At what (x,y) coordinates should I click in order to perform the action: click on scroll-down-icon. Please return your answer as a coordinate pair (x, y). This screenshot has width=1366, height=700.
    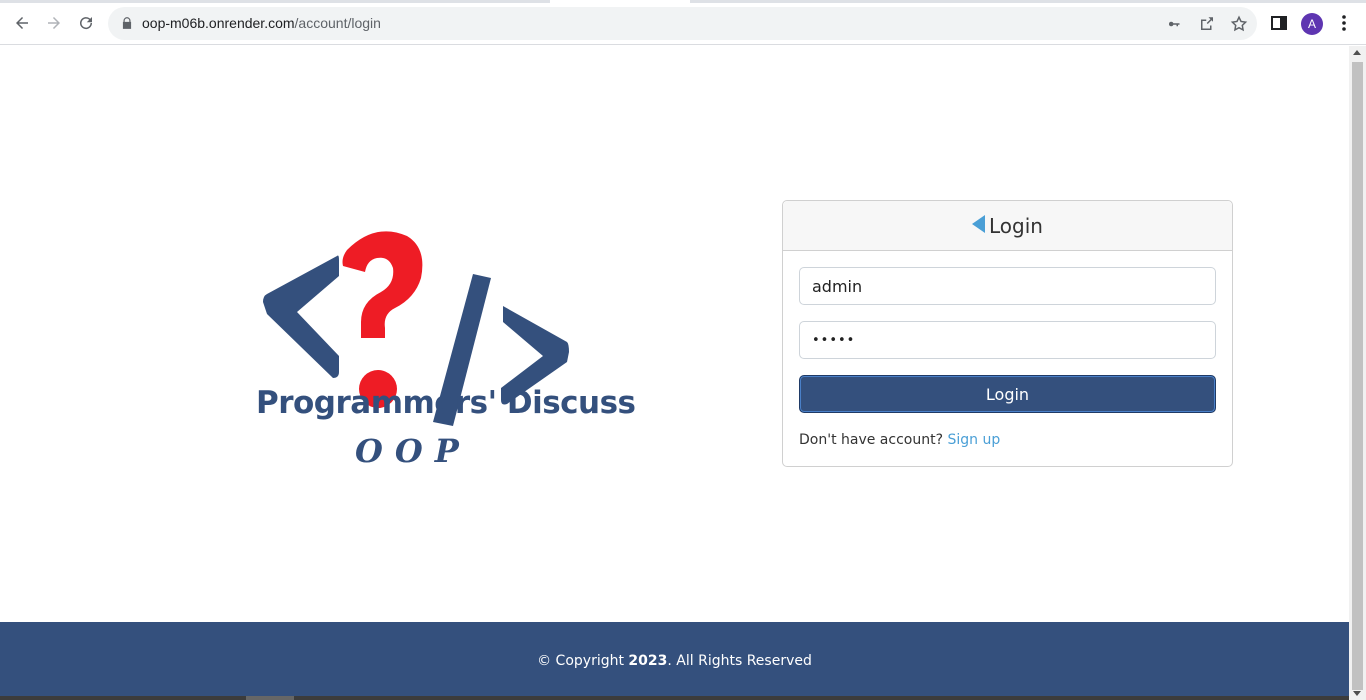
    Looking at the image, I should click on (1357, 693).